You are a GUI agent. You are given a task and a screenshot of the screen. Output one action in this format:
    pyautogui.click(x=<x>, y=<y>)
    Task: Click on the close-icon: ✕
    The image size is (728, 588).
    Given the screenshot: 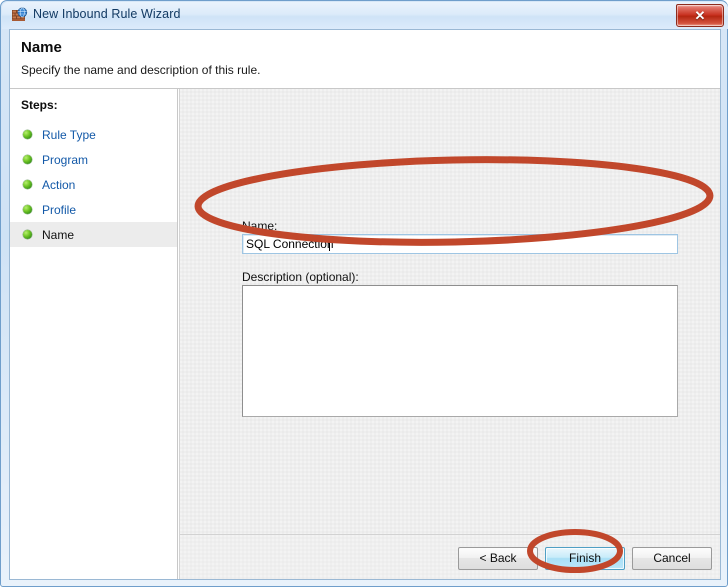 What is the action you would take?
    pyautogui.click(x=700, y=15)
    